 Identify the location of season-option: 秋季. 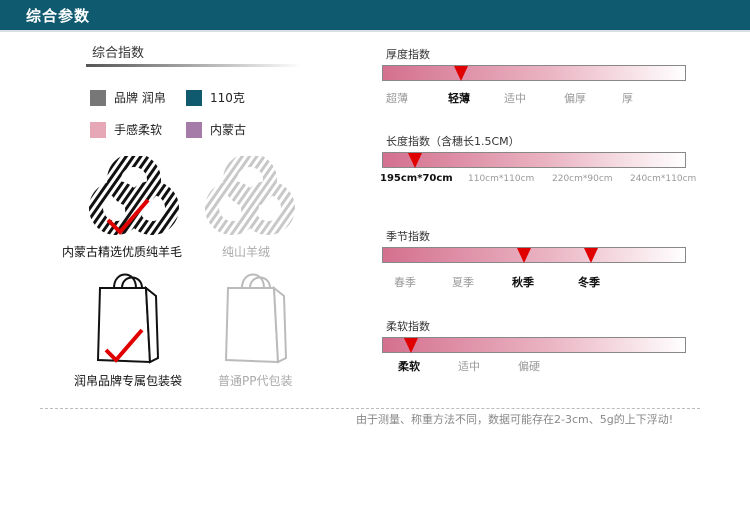
(523, 282).